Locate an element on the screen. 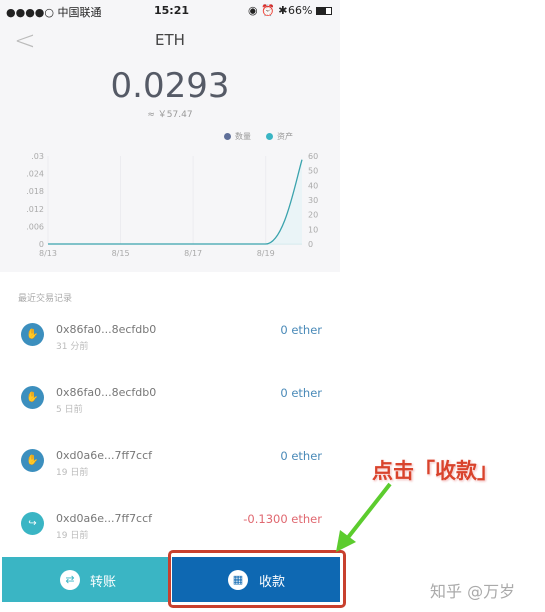 The height and width of the screenshot is (612, 545). clock: 15:21 is located at coordinates (172, 10).